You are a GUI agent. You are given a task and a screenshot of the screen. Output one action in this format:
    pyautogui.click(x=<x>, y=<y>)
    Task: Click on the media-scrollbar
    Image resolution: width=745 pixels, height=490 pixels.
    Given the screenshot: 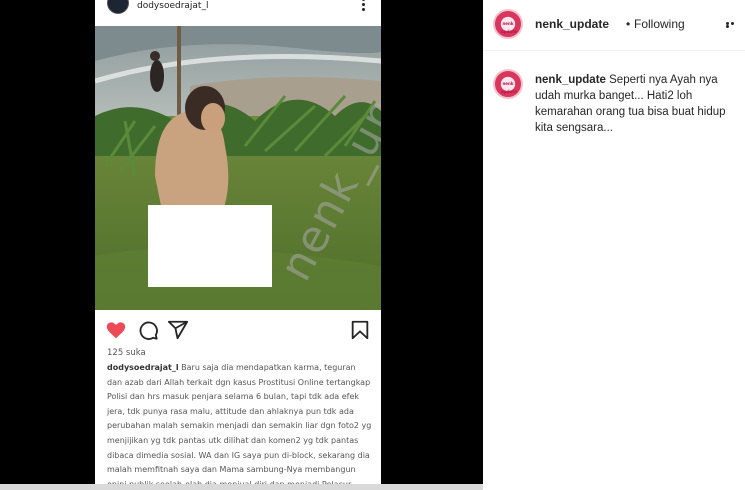 What is the action you would take?
    pyautogui.click(x=245, y=487)
    